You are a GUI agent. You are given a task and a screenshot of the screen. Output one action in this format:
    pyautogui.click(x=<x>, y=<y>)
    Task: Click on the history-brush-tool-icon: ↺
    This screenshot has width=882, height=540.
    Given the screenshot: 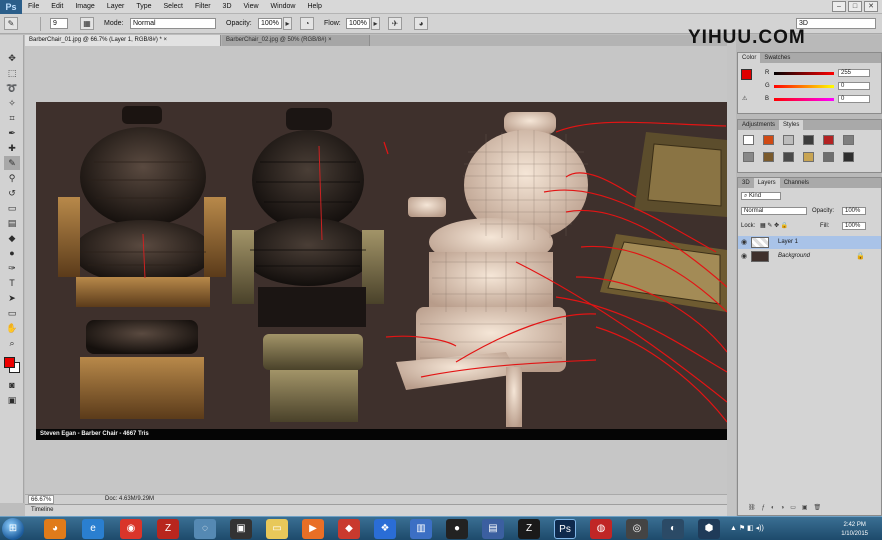 What is the action you would take?
    pyautogui.click(x=12, y=193)
    